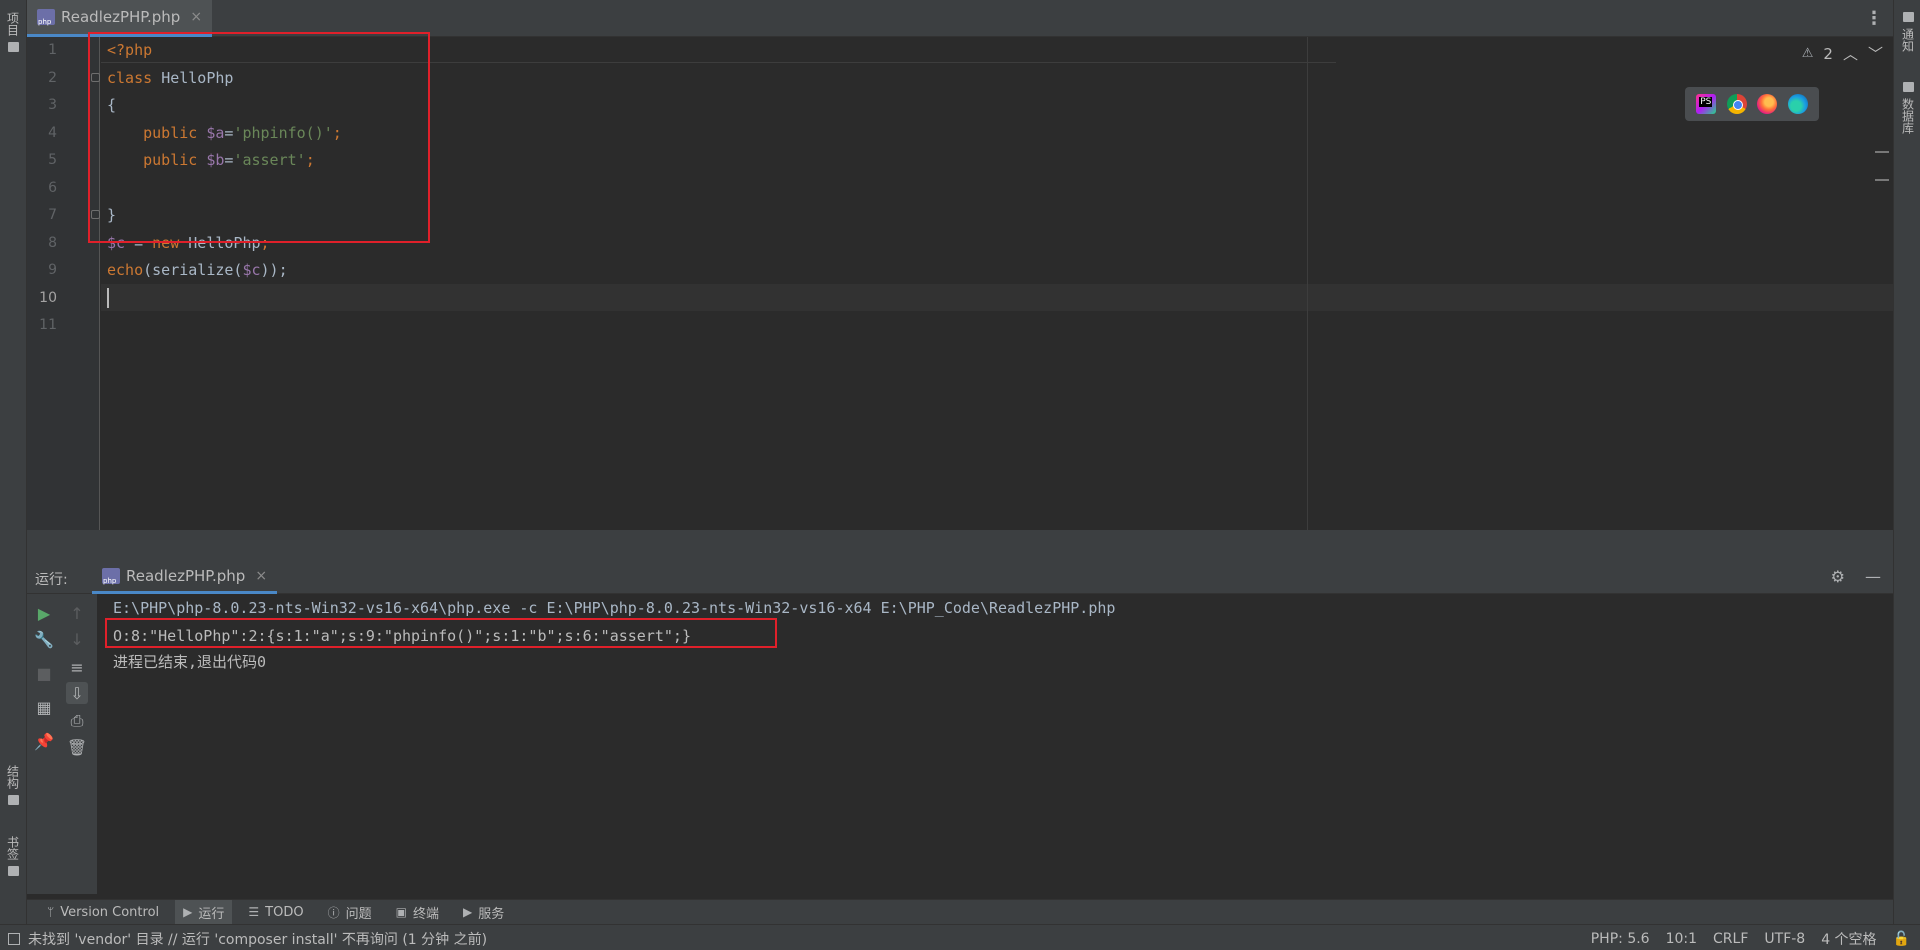 The height and width of the screenshot is (950, 1920). I want to click on run-panel-label: 运行:, so click(51, 580).